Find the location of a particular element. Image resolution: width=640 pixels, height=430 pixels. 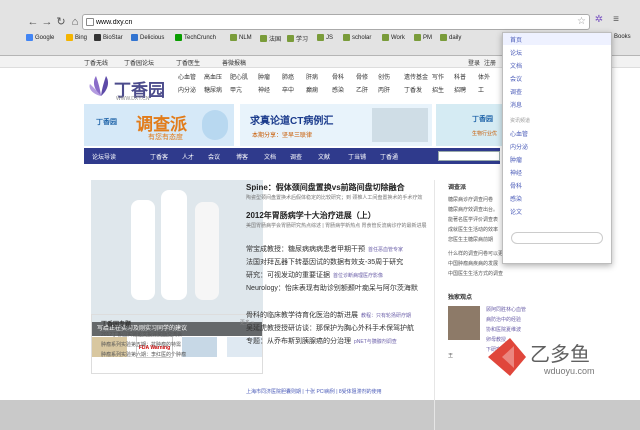

dropdown-item: 会议 is located at coordinates (516, 78).